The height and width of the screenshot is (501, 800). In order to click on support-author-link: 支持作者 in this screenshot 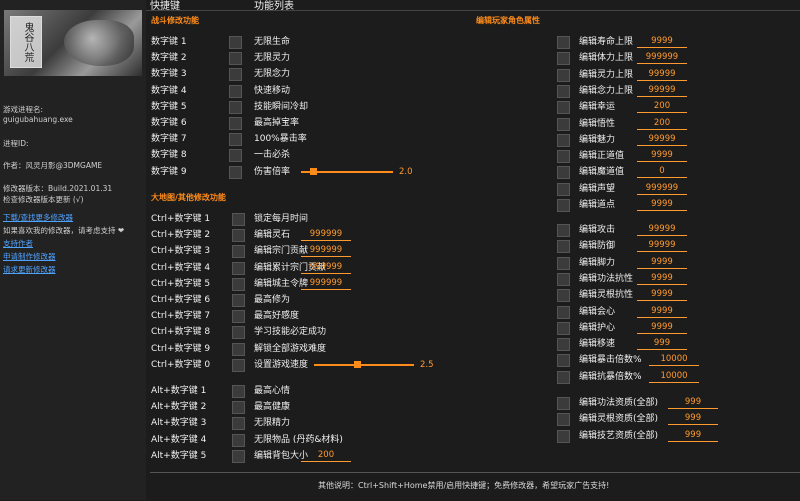, I will do `click(18, 243)`.